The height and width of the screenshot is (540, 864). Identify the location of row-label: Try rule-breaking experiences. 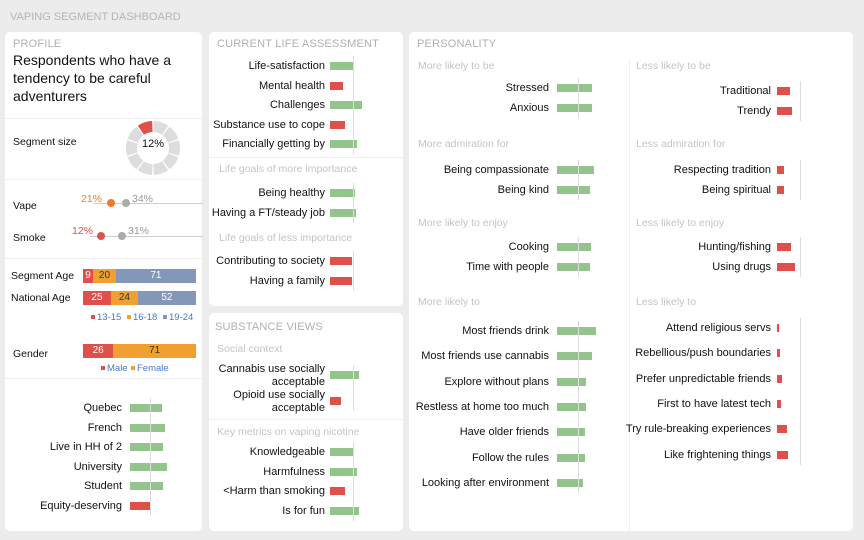
(698, 429).